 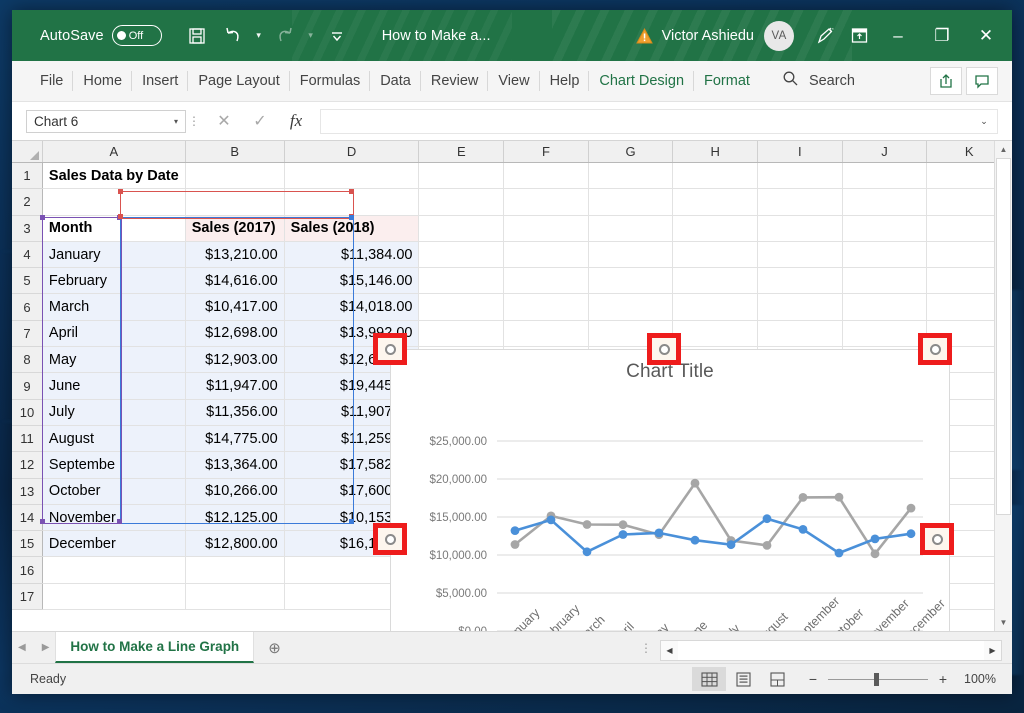 I want to click on cell-h3, so click(x=715, y=228).